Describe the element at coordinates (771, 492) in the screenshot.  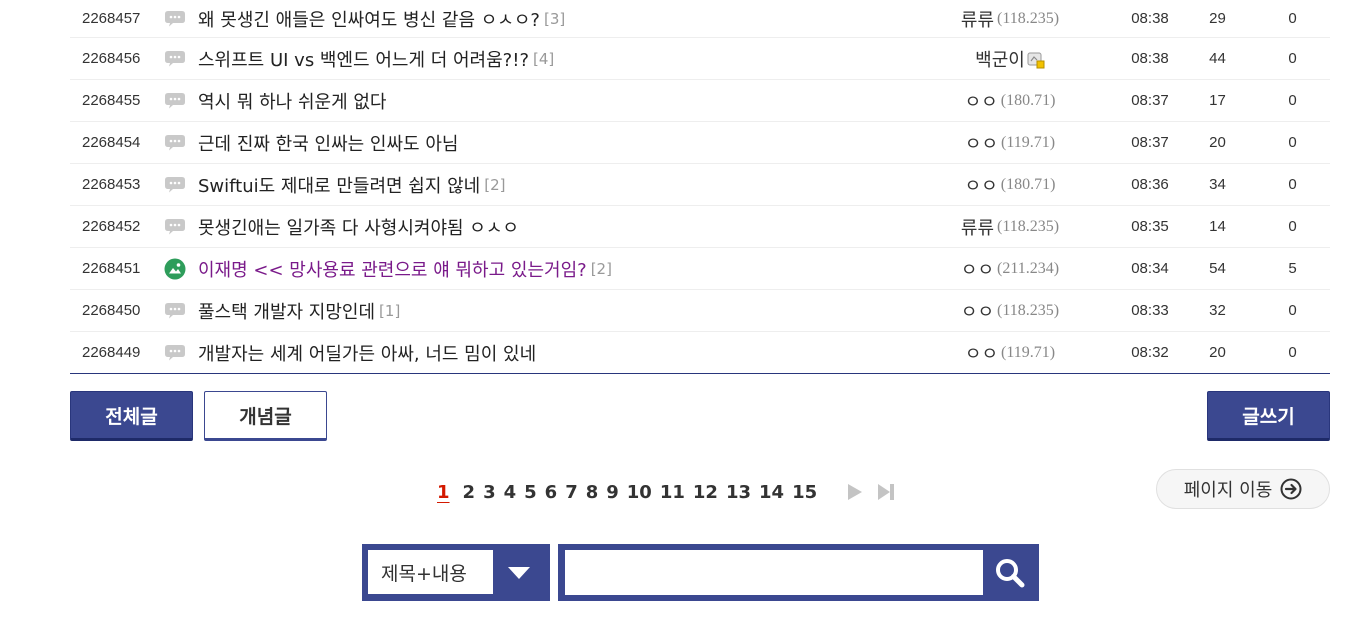
I see `page-link: 14` at that location.